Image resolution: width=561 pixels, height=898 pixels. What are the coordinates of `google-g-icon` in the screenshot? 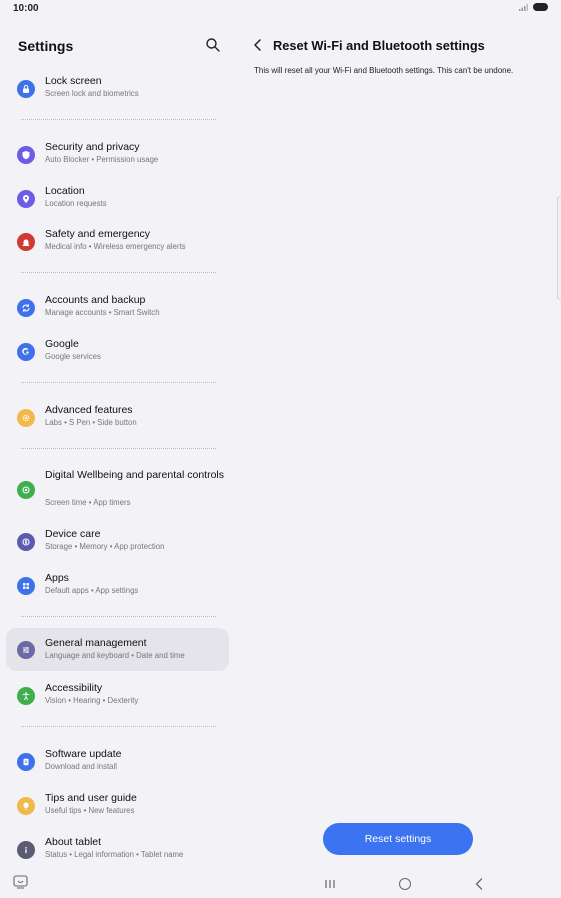 It's located at (26, 351).